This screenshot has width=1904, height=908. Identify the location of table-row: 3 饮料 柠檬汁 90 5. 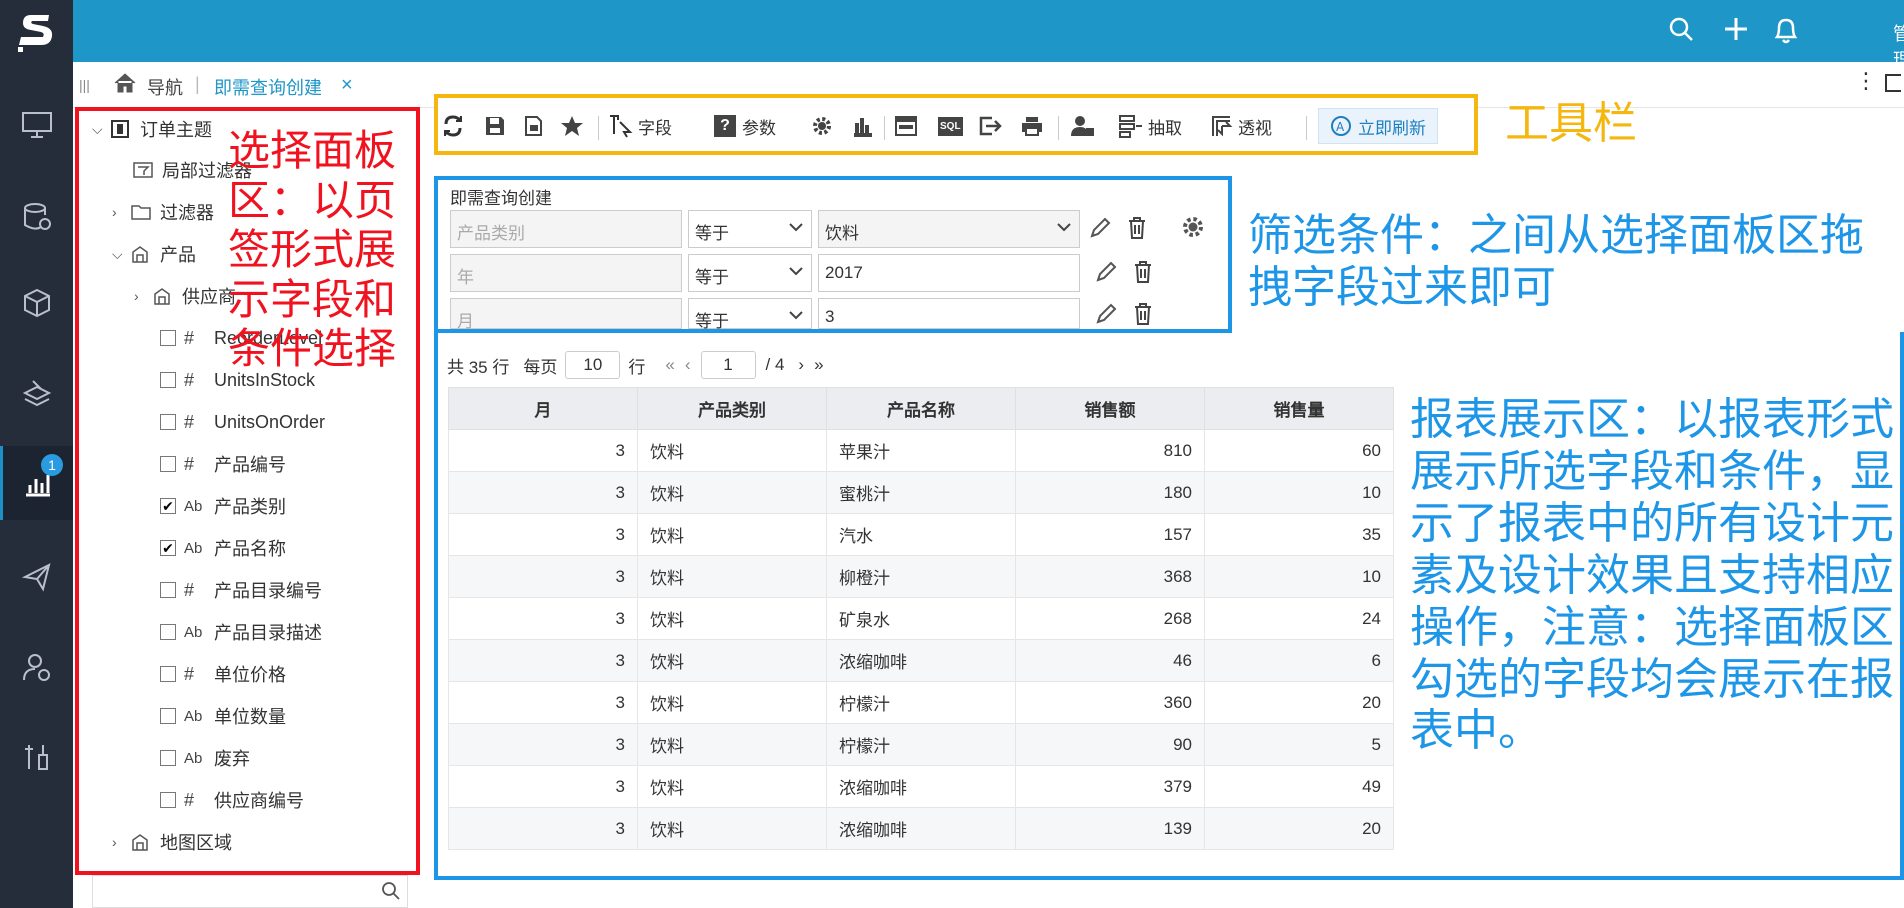
(921, 744).